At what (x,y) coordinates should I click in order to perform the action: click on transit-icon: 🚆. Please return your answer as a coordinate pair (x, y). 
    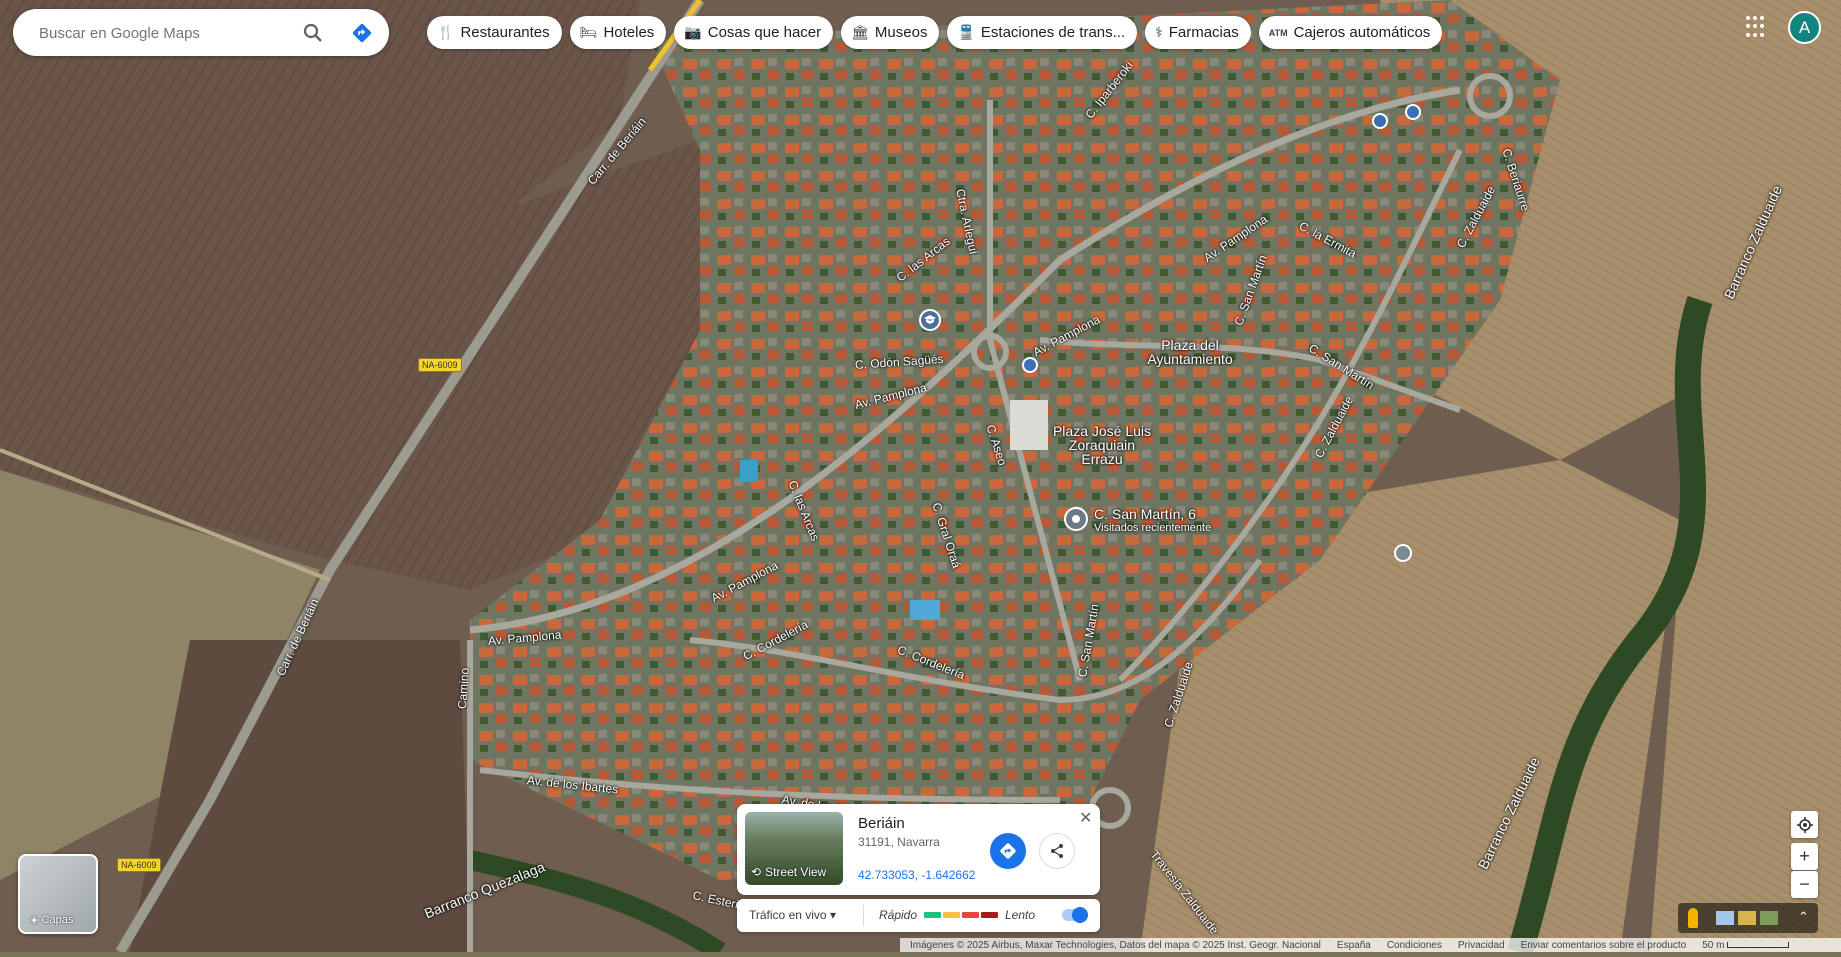
    Looking at the image, I should click on (966, 32).